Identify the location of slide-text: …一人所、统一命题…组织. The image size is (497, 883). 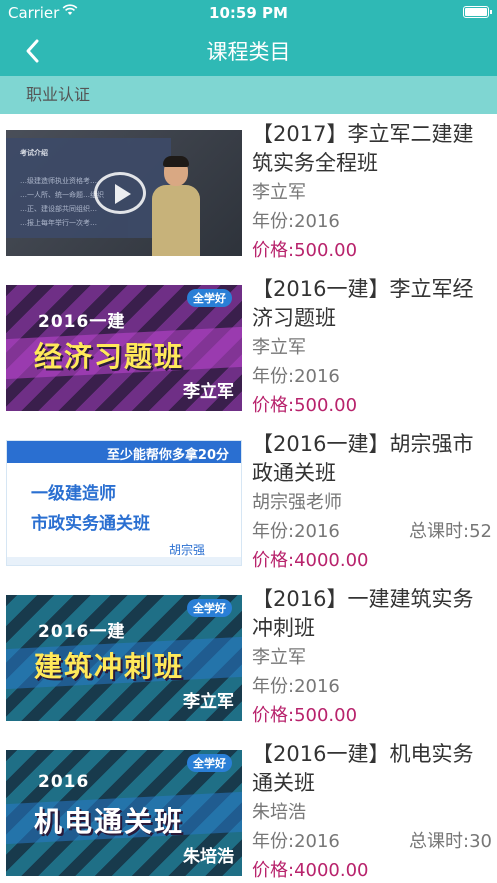
(62, 195).